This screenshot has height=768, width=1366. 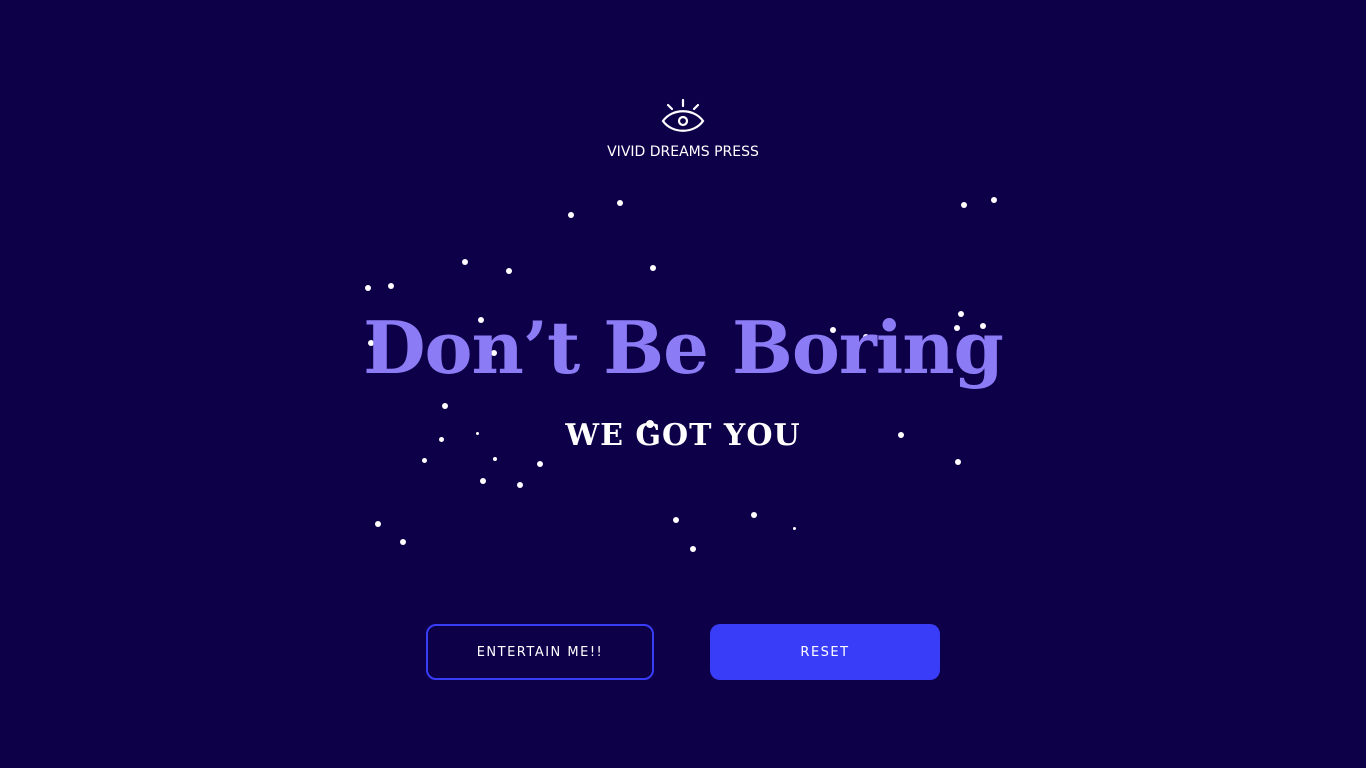 What do you see at coordinates (683, 435) in the screenshot?
I see `hero-subhead: WE GOT YOU` at bounding box center [683, 435].